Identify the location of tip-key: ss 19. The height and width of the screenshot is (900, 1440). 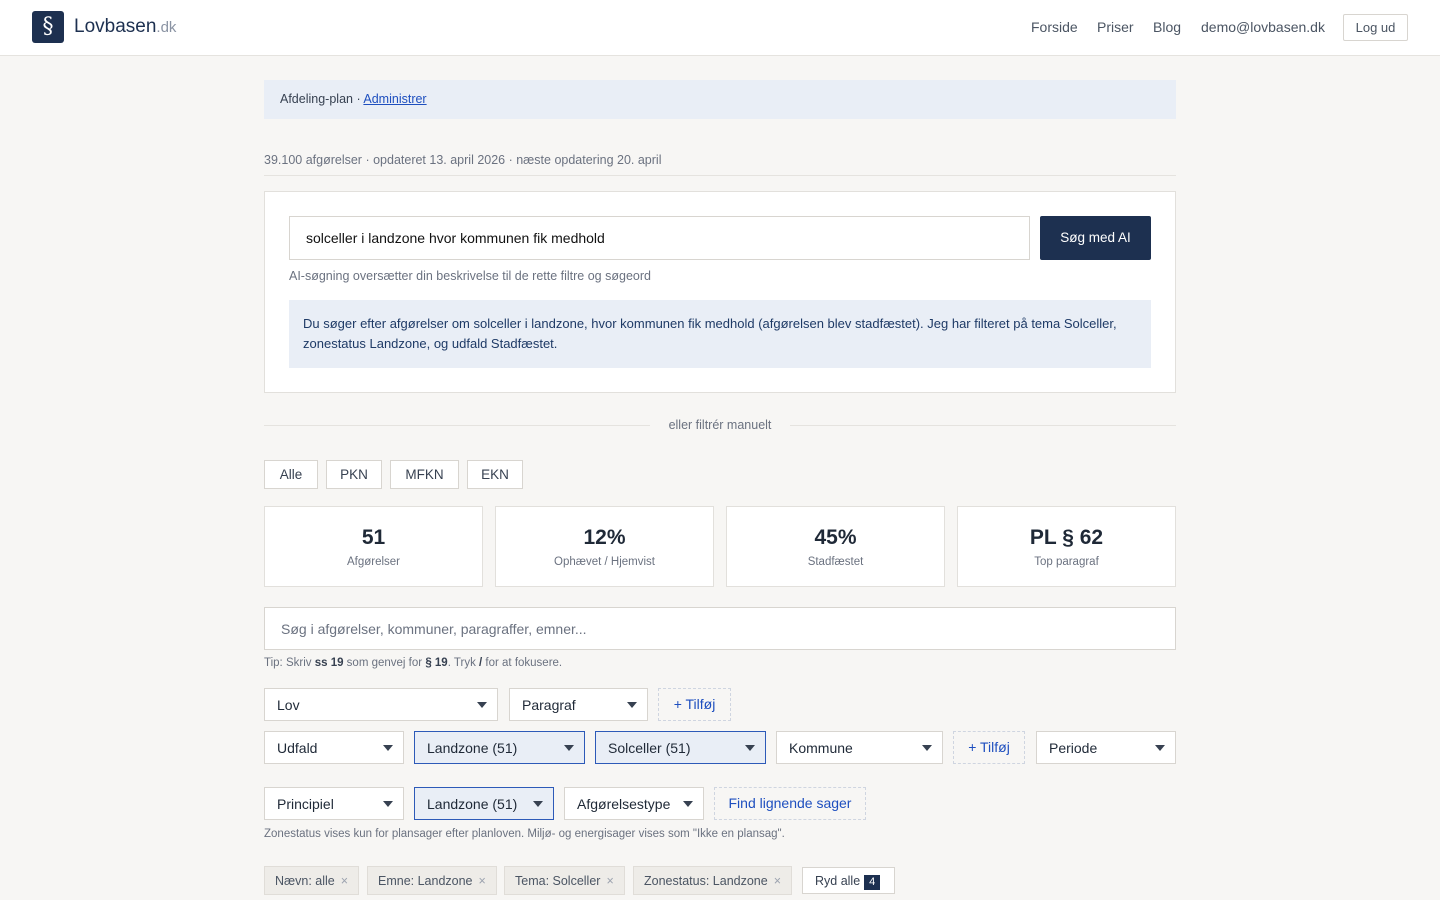
(329, 663).